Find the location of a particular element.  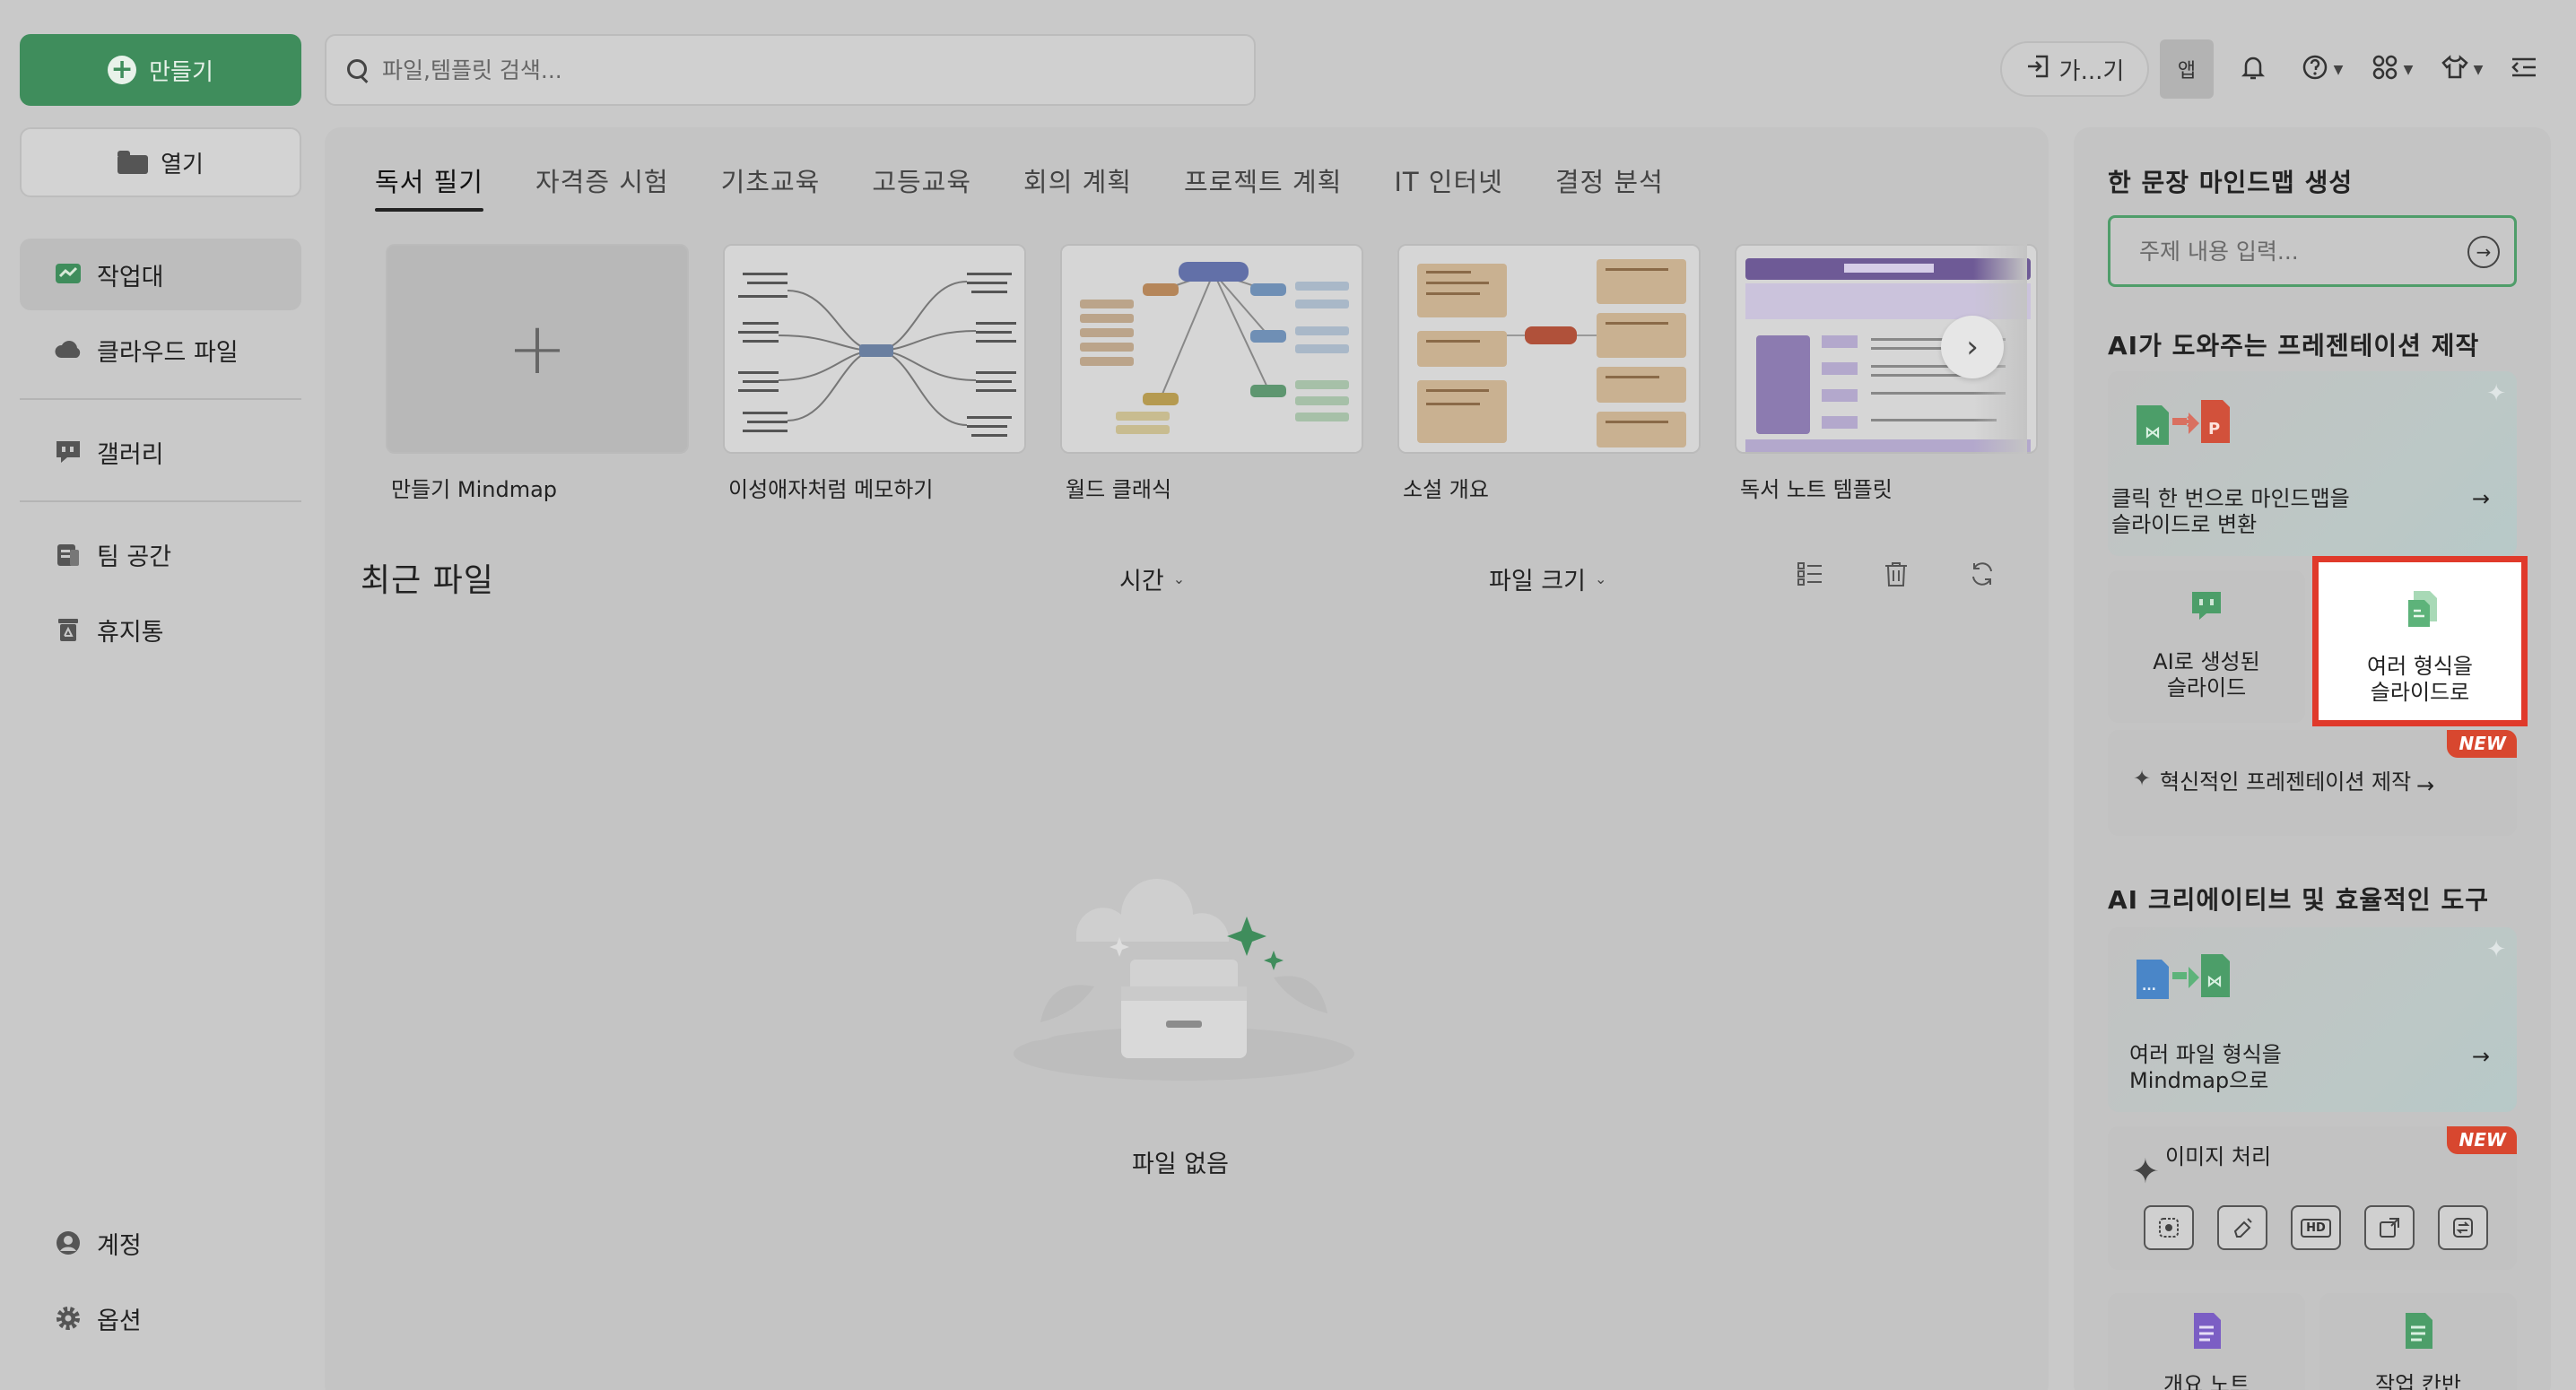

plus-icon: + is located at coordinates (537, 348).